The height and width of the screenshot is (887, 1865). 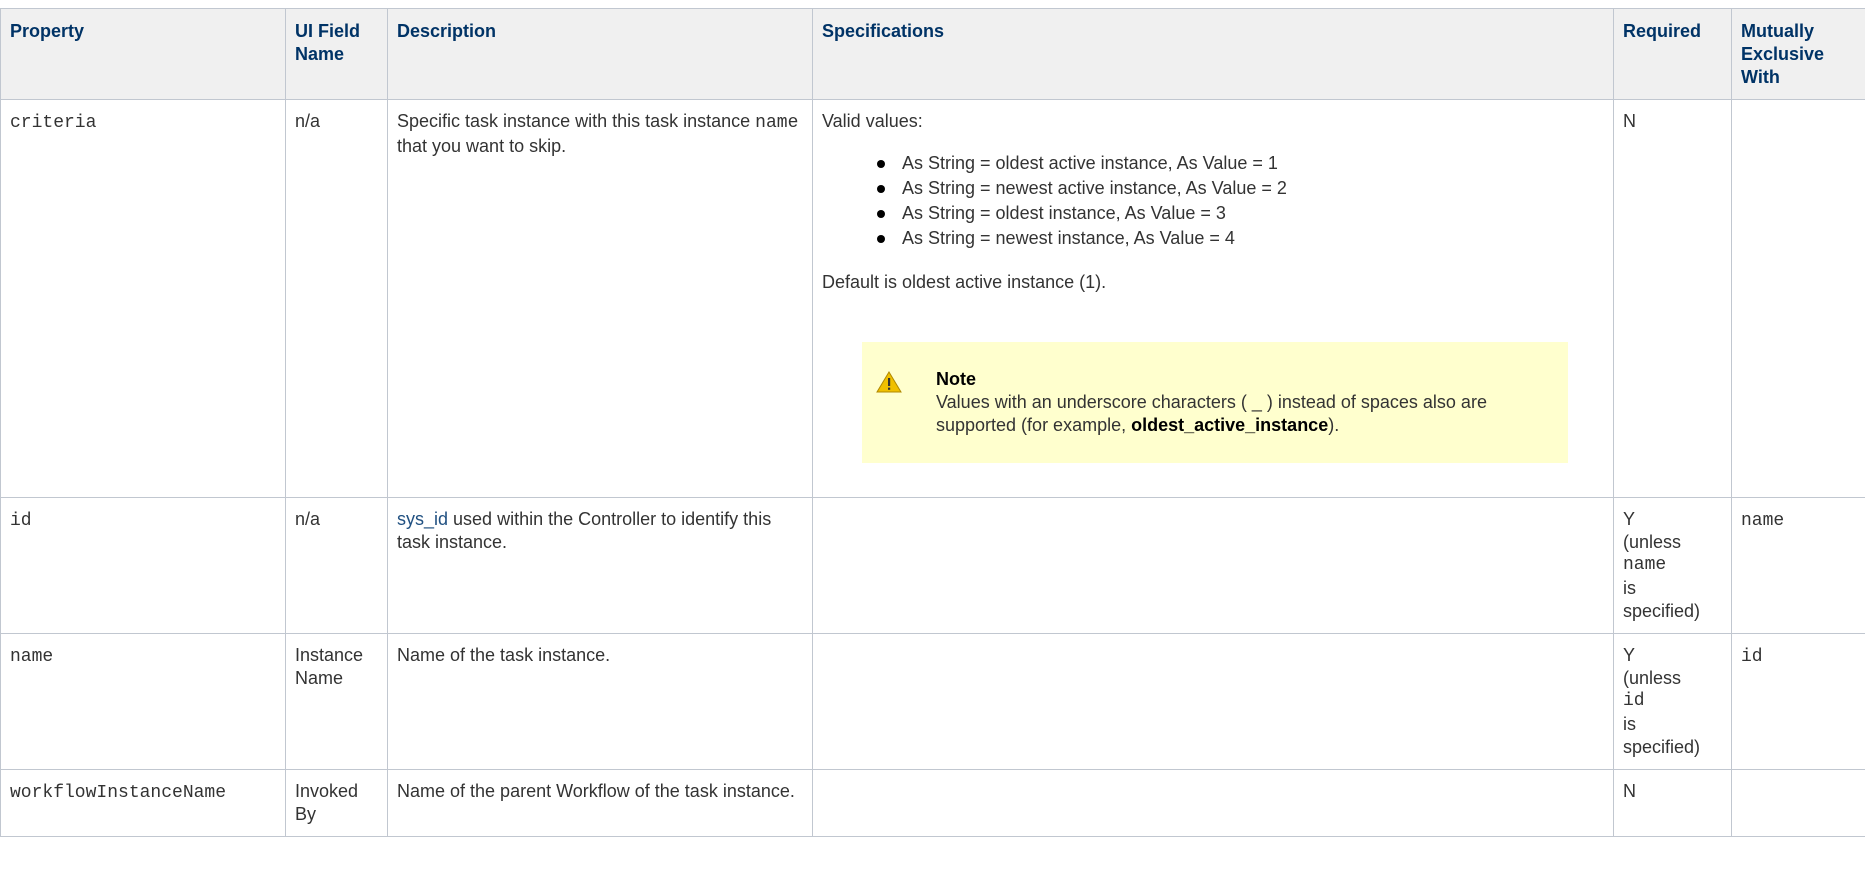 What do you see at coordinates (21, 521) in the screenshot?
I see `property-name: id` at bounding box center [21, 521].